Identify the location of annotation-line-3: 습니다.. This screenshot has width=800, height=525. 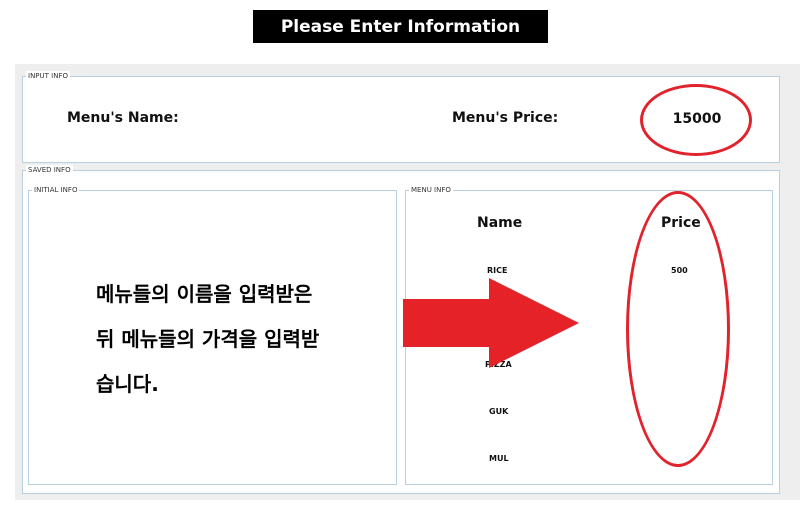
(127, 384).